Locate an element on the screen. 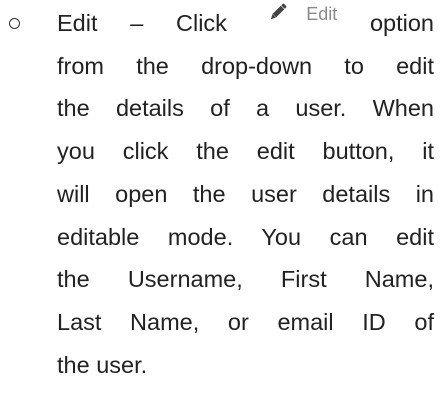 Image resolution: width=443 pixels, height=416 pixels. edit-option-chip: Edit is located at coordinates (302, 23).